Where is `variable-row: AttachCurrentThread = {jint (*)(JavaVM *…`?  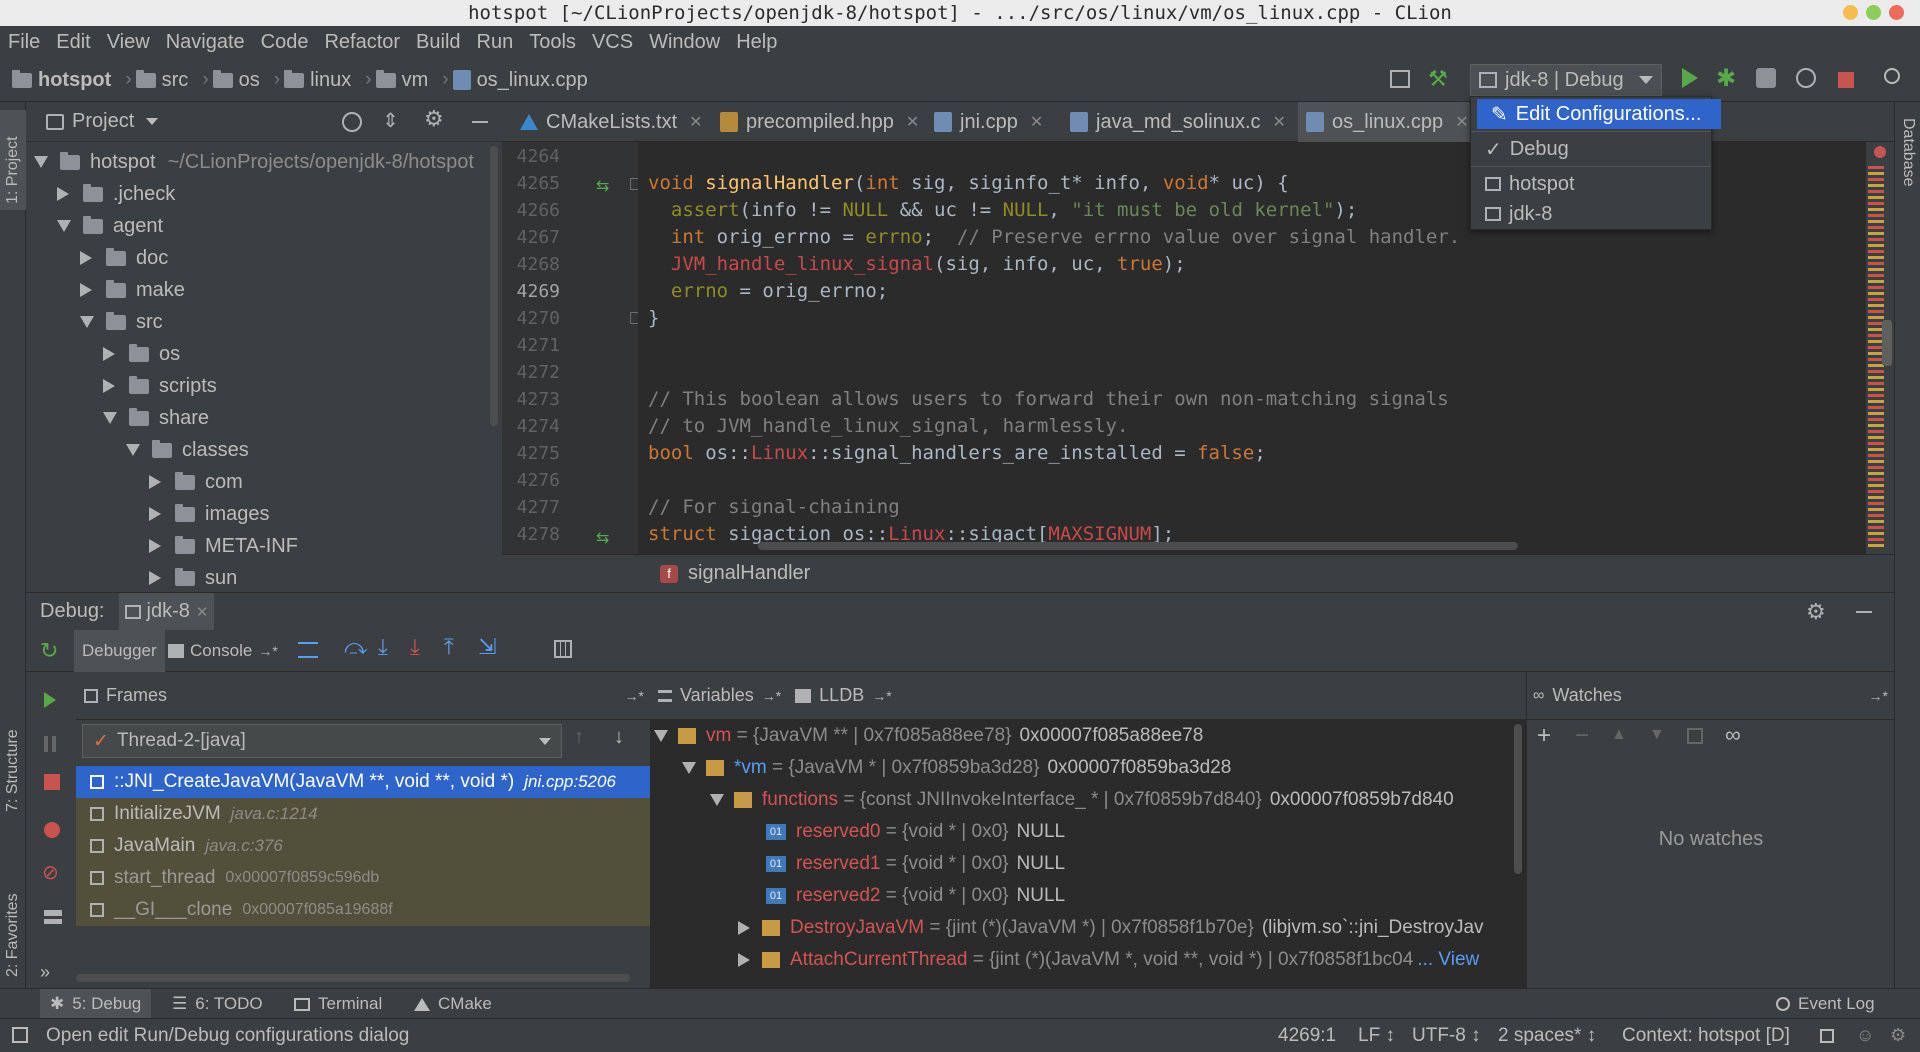 variable-row: AttachCurrentThread = {jint (*)(JavaVM *… is located at coordinates (1108, 960).